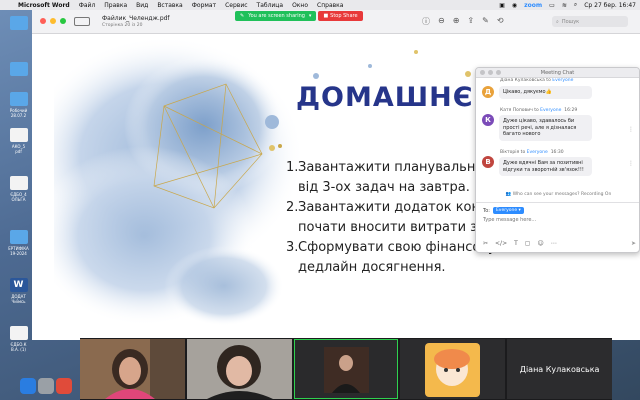 This screenshot has height=400, width=640. Describe the element at coordinates (482, 72) in the screenshot. I see `close-chat-button` at that location.